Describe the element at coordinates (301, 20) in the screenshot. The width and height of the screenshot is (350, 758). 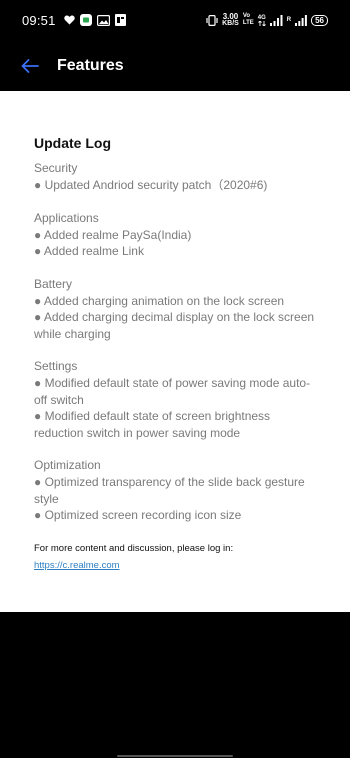
I see `signal-bars-2-icon` at that location.